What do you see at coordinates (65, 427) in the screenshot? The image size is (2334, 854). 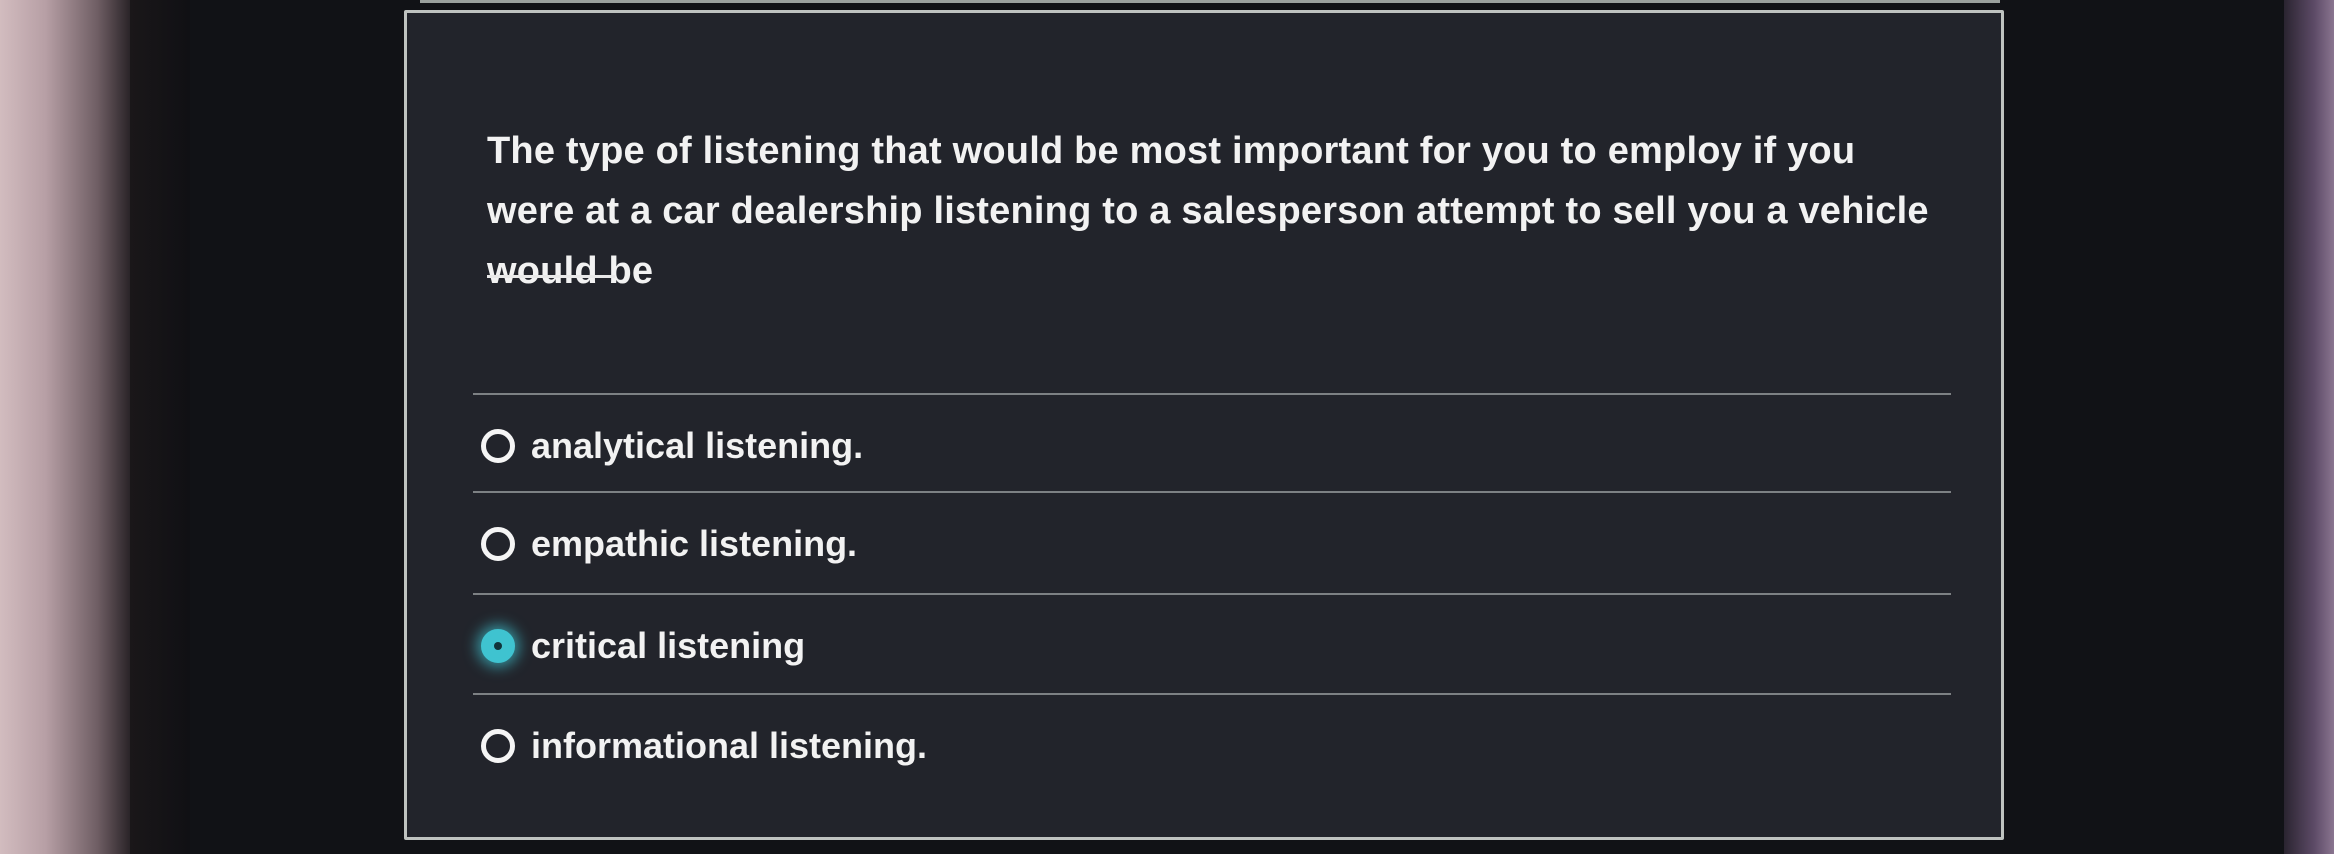 I see `device-bezel-left` at bounding box center [65, 427].